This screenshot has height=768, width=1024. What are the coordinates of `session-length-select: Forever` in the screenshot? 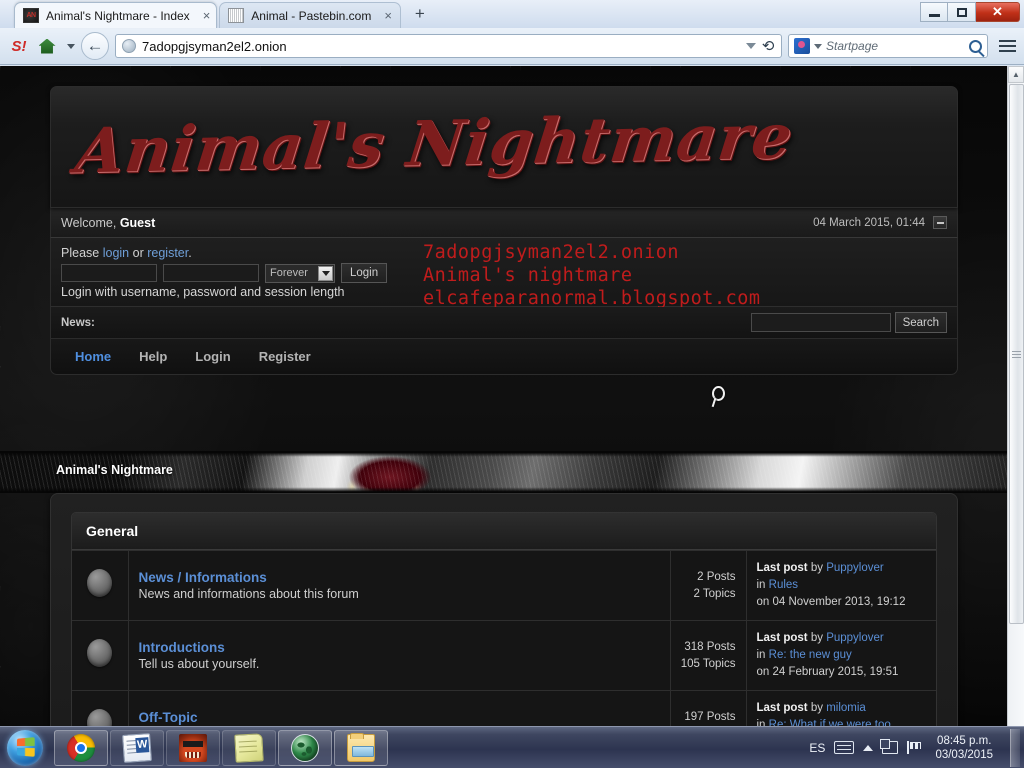 It's located at (300, 273).